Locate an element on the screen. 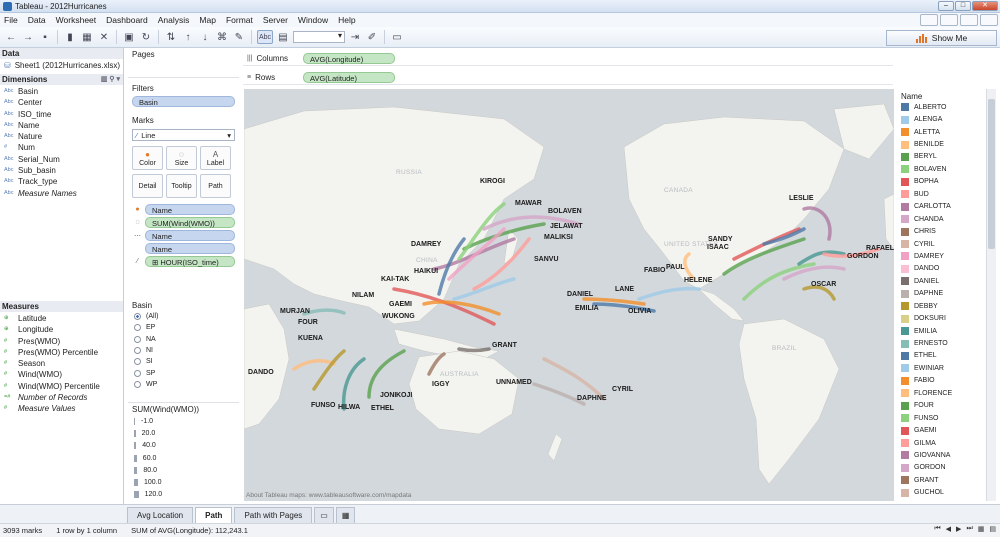  legend-item: ALETTA is located at coordinates (941, 132).